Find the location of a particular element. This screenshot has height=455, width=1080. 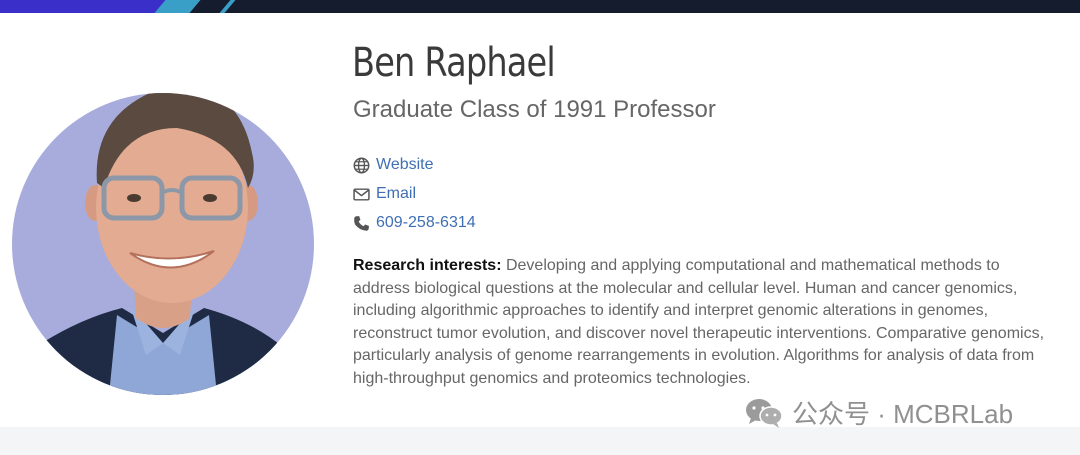

phone-link: 609-258-6314 is located at coordinates (414, 223).